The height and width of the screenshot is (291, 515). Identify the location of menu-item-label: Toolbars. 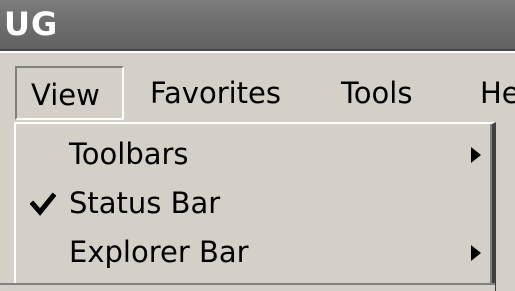
(129, 154).